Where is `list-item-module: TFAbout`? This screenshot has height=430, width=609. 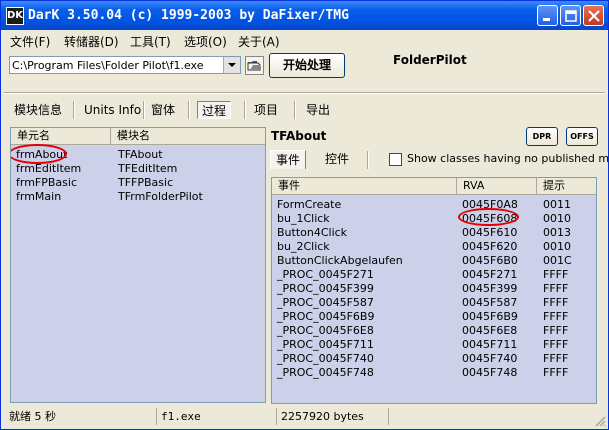
list-item-module: TFAbout is located at coordinates (140, 154).